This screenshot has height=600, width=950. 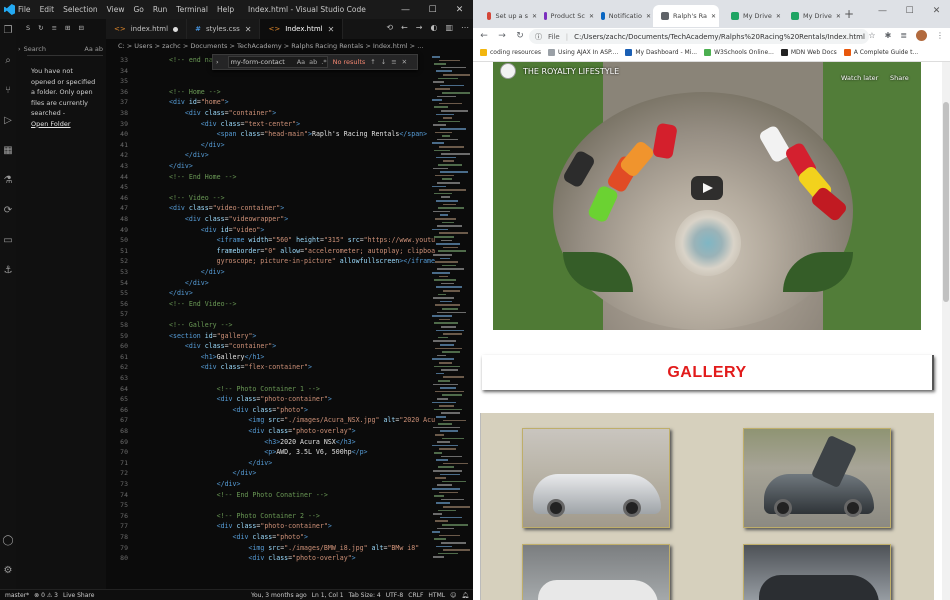 What do you see at coordinates (596, 478) in the screenshot?
I see `photo-acura-nsx` at bounding box center [596, 478].